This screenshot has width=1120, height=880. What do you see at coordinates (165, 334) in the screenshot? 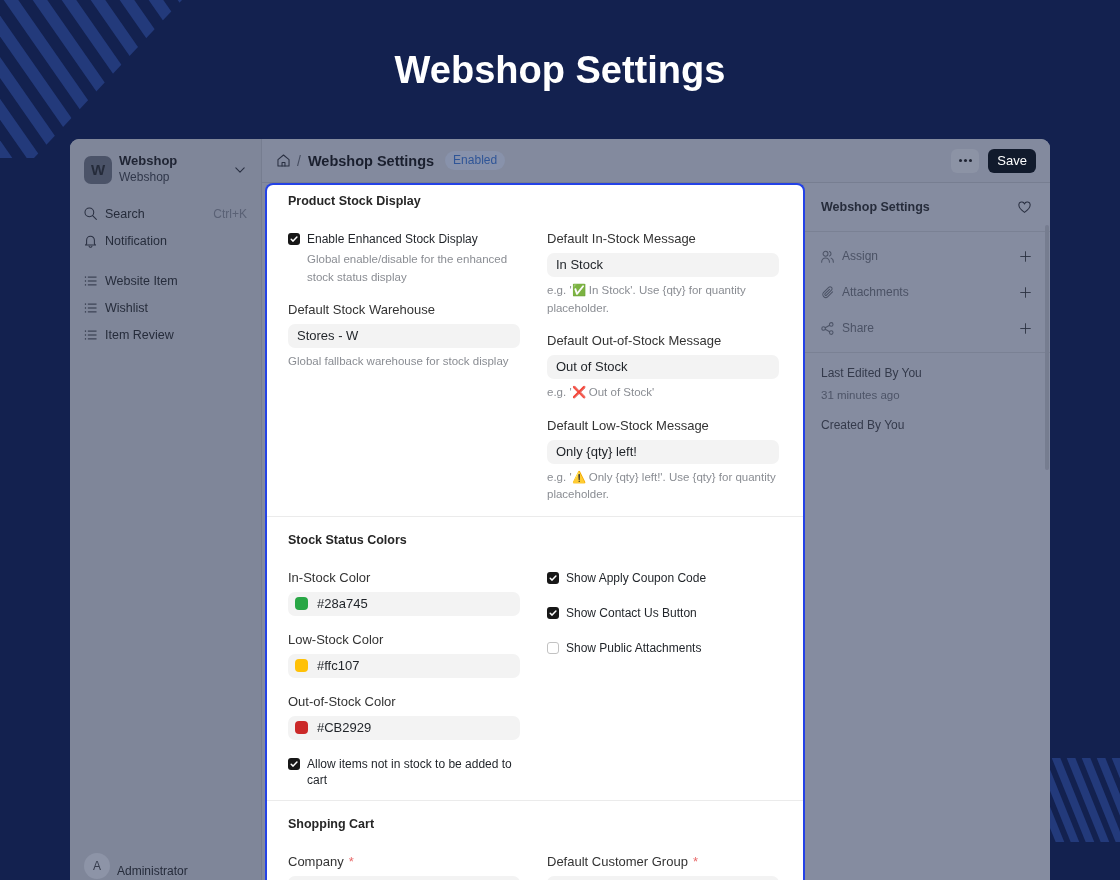
I see `sidebar-item: Item Review` at bounding box center [165, 334].